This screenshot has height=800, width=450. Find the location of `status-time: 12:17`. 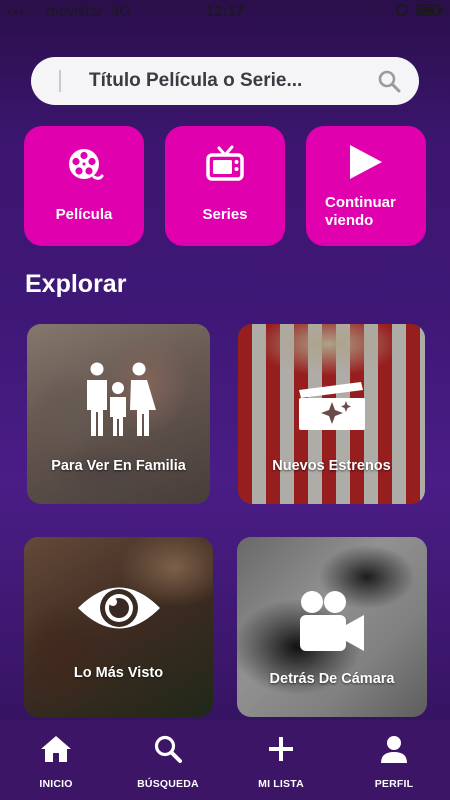

status-time: 12:17 is located at coordinates (225, 11).